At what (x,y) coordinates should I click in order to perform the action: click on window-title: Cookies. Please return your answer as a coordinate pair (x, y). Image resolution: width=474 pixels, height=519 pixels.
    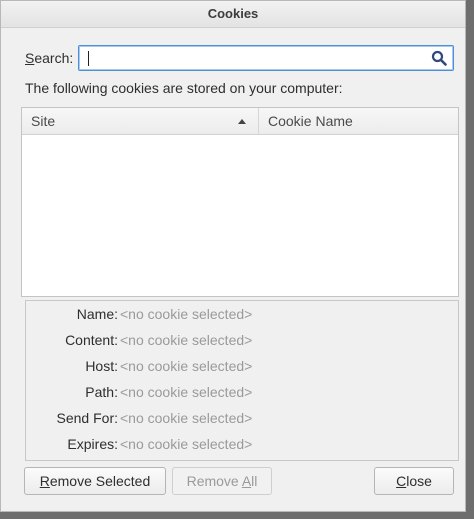
    Looking at the image, I should click on (233, 13).